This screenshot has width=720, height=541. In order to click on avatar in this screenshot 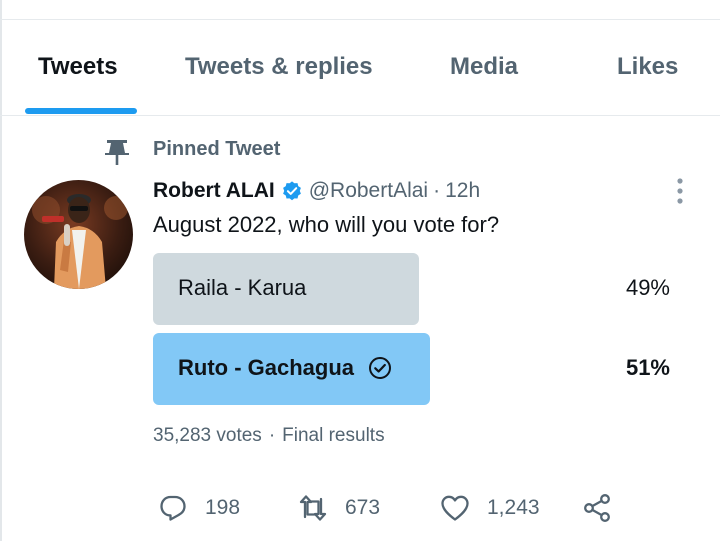, I will do `click(78, 234)`.